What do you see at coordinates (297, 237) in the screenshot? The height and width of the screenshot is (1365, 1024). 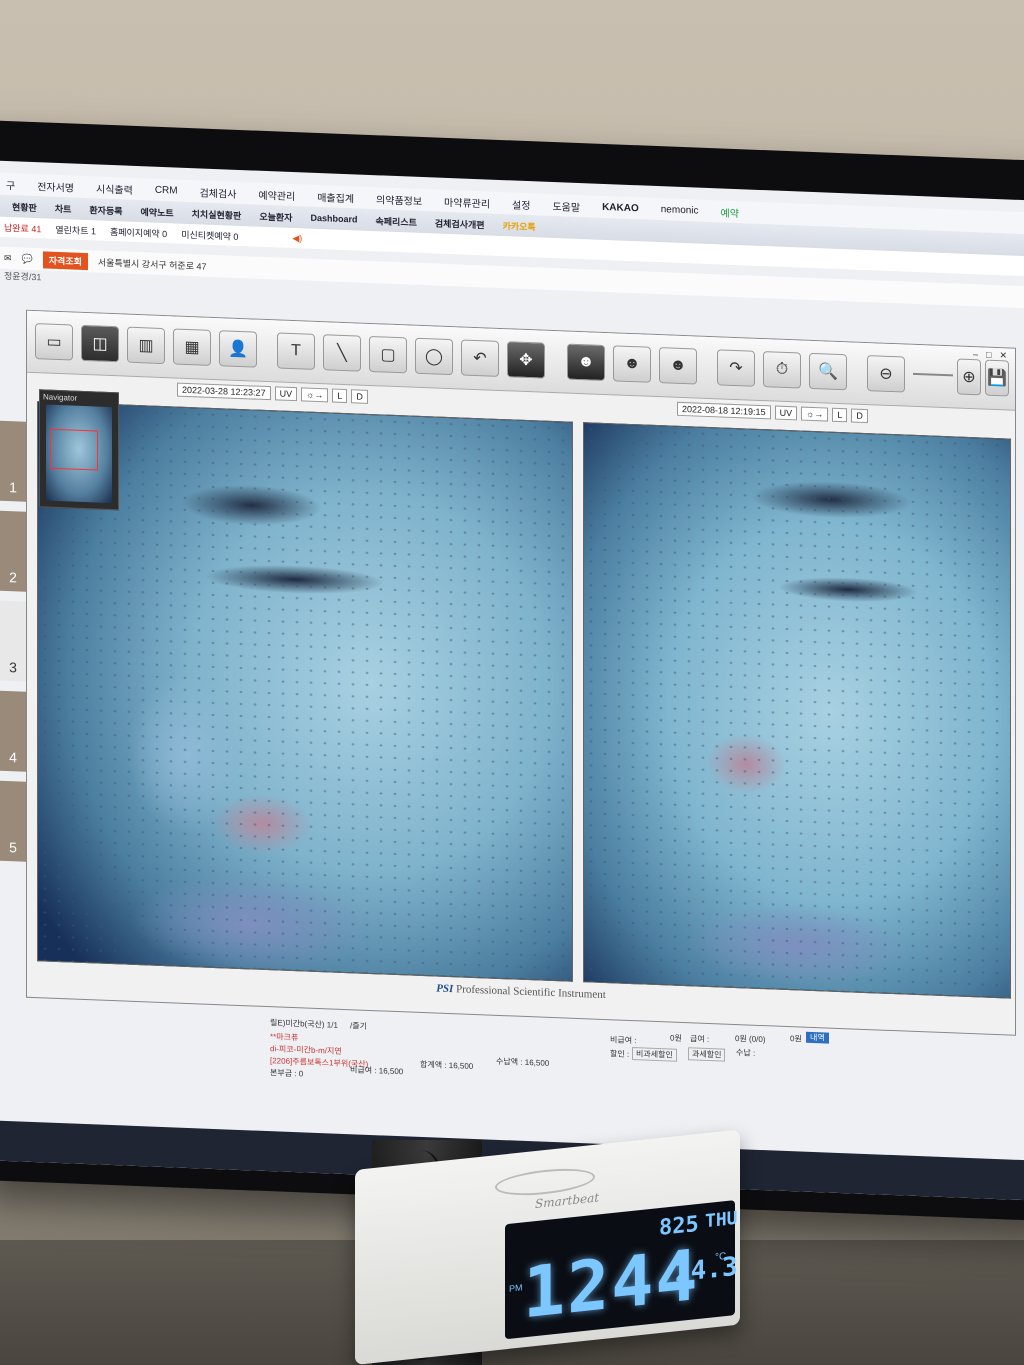 I see `speaker-icon: ◀)` at bounding box center [297, 237].